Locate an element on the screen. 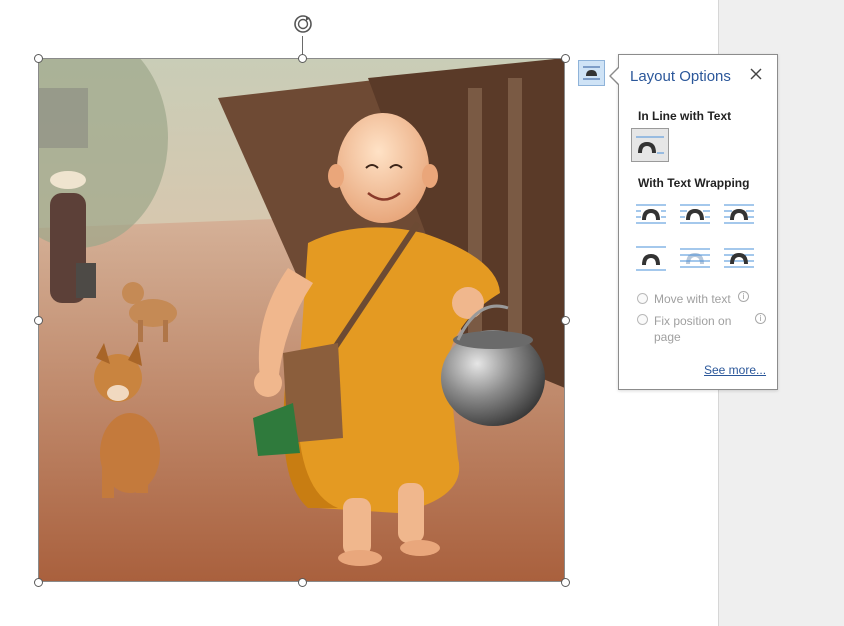 The height and width of the screenshot is (626, 844). wrap-in-front-icon is located at coordinates (739, 258).